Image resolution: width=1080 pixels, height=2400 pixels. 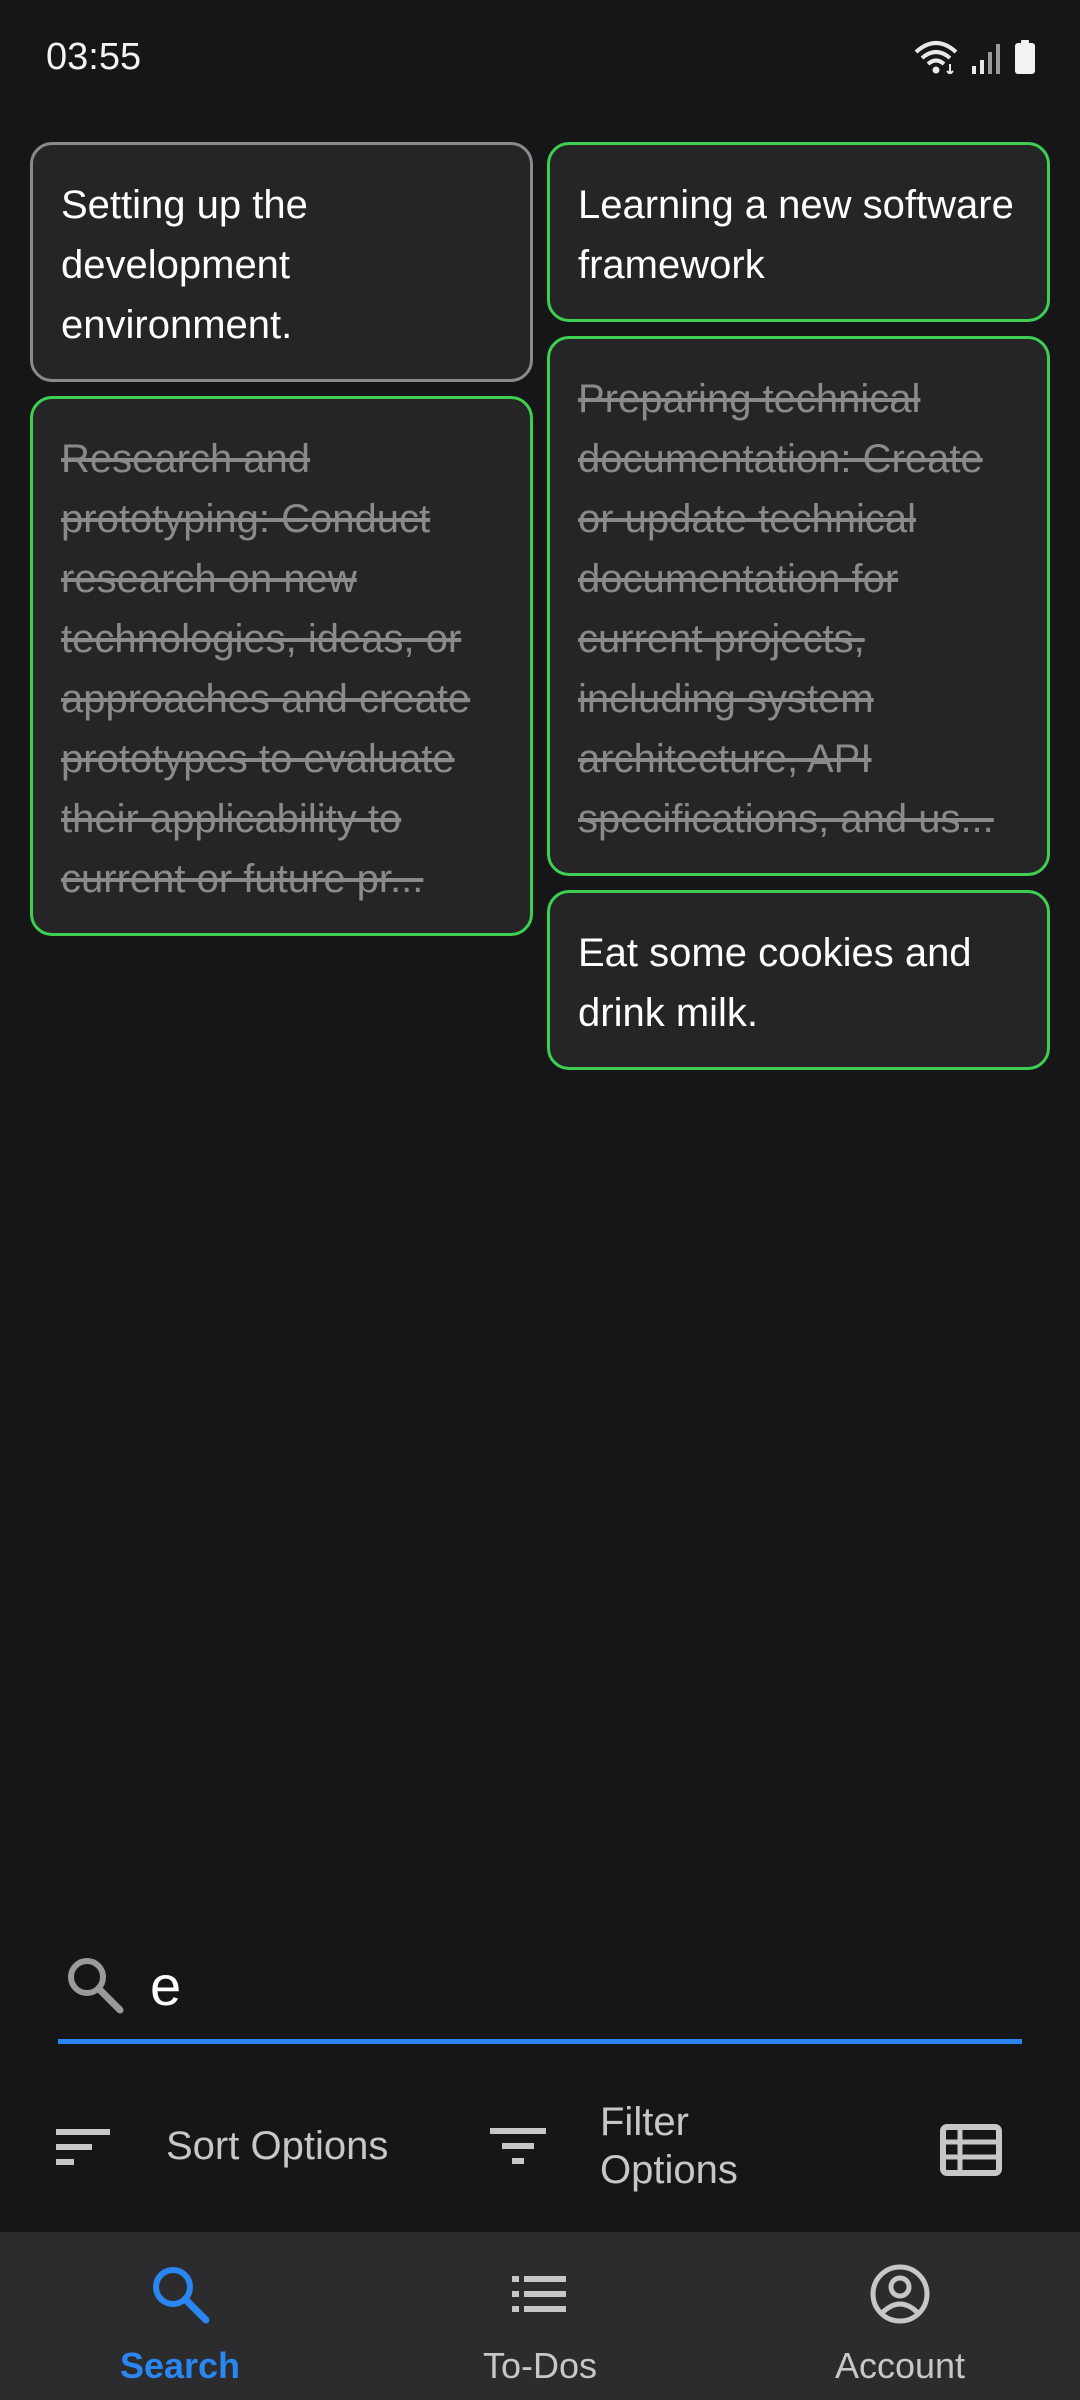 I want to click on bottom-navigation: Search To-Dos Account, so click(x=540, y=2316).